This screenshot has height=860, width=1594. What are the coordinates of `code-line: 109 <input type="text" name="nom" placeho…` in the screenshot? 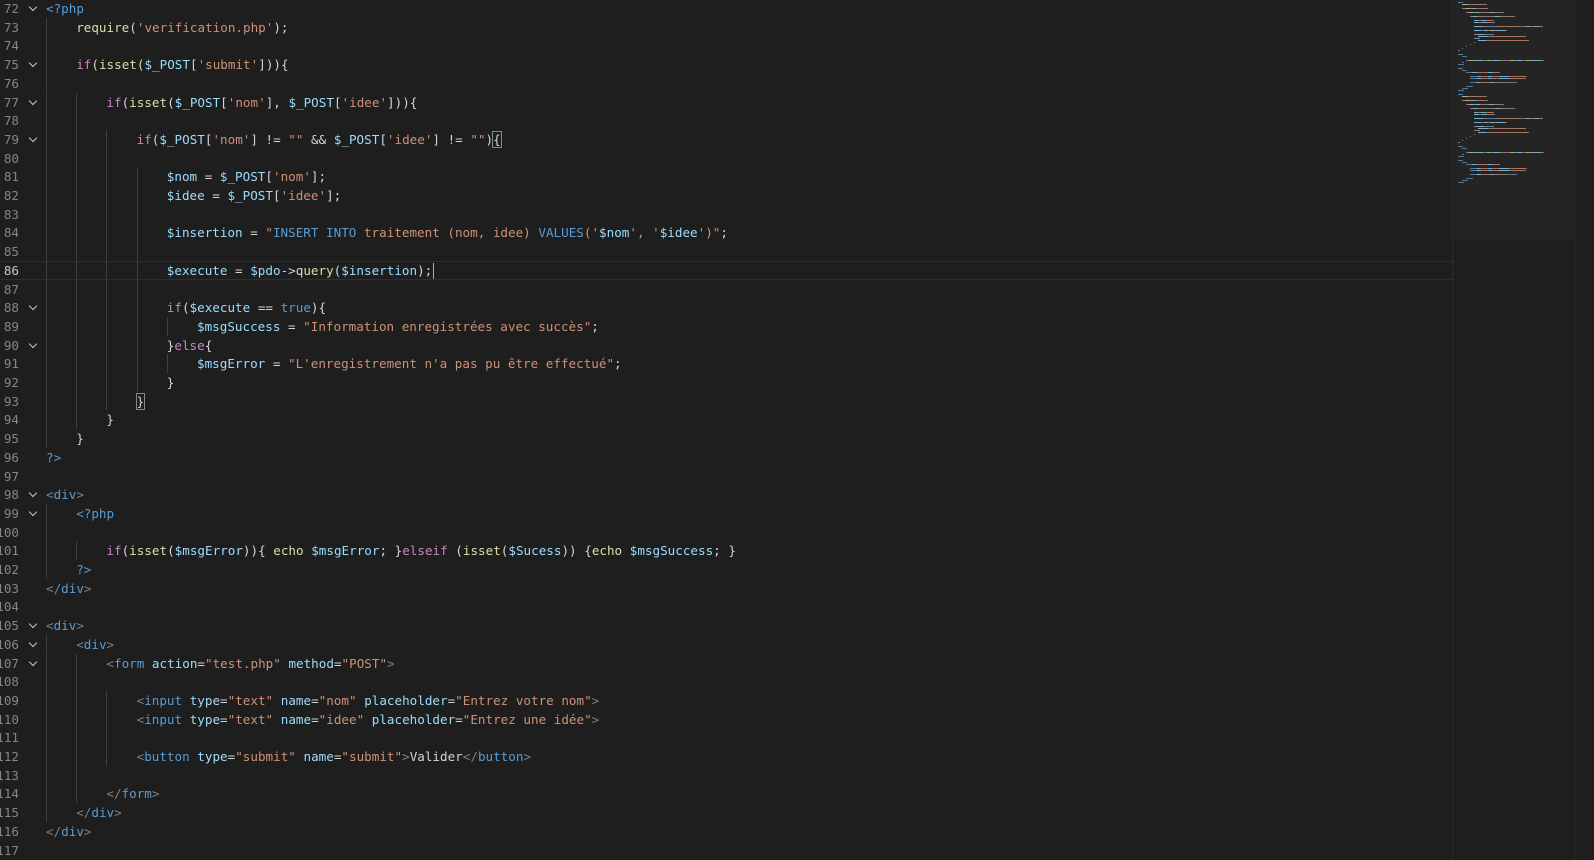 It's located at (737, 700).